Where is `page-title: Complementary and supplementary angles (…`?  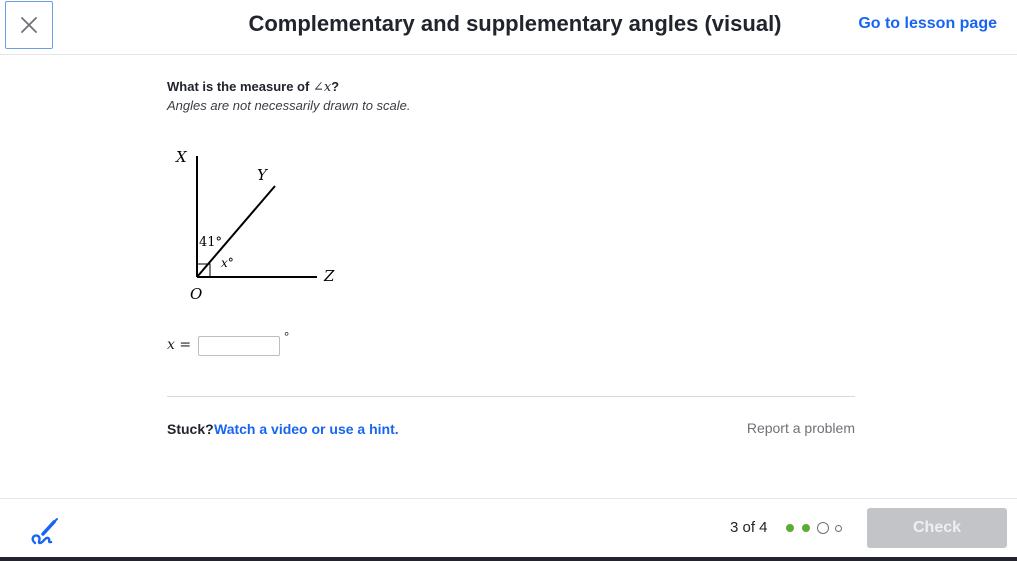
page-title: Complementary and supplementary angles (… is located at coordinates (515, 23).